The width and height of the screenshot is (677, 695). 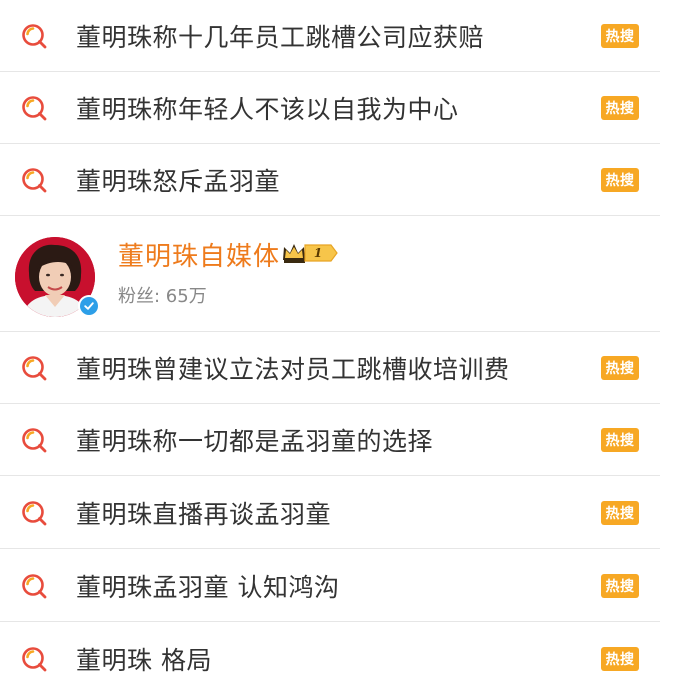 I want to click on crown-level-icon: 1, so click(x=310, y=253).